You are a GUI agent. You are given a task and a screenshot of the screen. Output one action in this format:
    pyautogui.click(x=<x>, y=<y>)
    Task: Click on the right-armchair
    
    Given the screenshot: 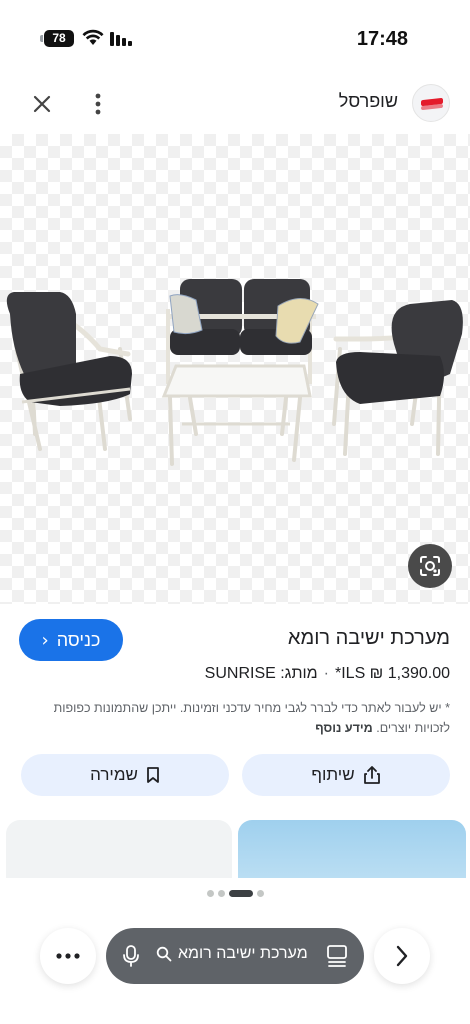 What is the action you would take?
    pyautogui.click(x=397, y=378)
    